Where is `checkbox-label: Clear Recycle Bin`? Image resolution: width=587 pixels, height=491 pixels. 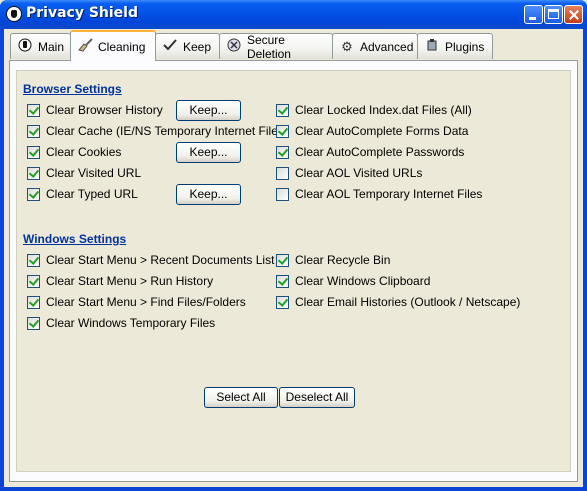 checkbox-label: Clear Recycle Bin is located at coordinates (343, 260).